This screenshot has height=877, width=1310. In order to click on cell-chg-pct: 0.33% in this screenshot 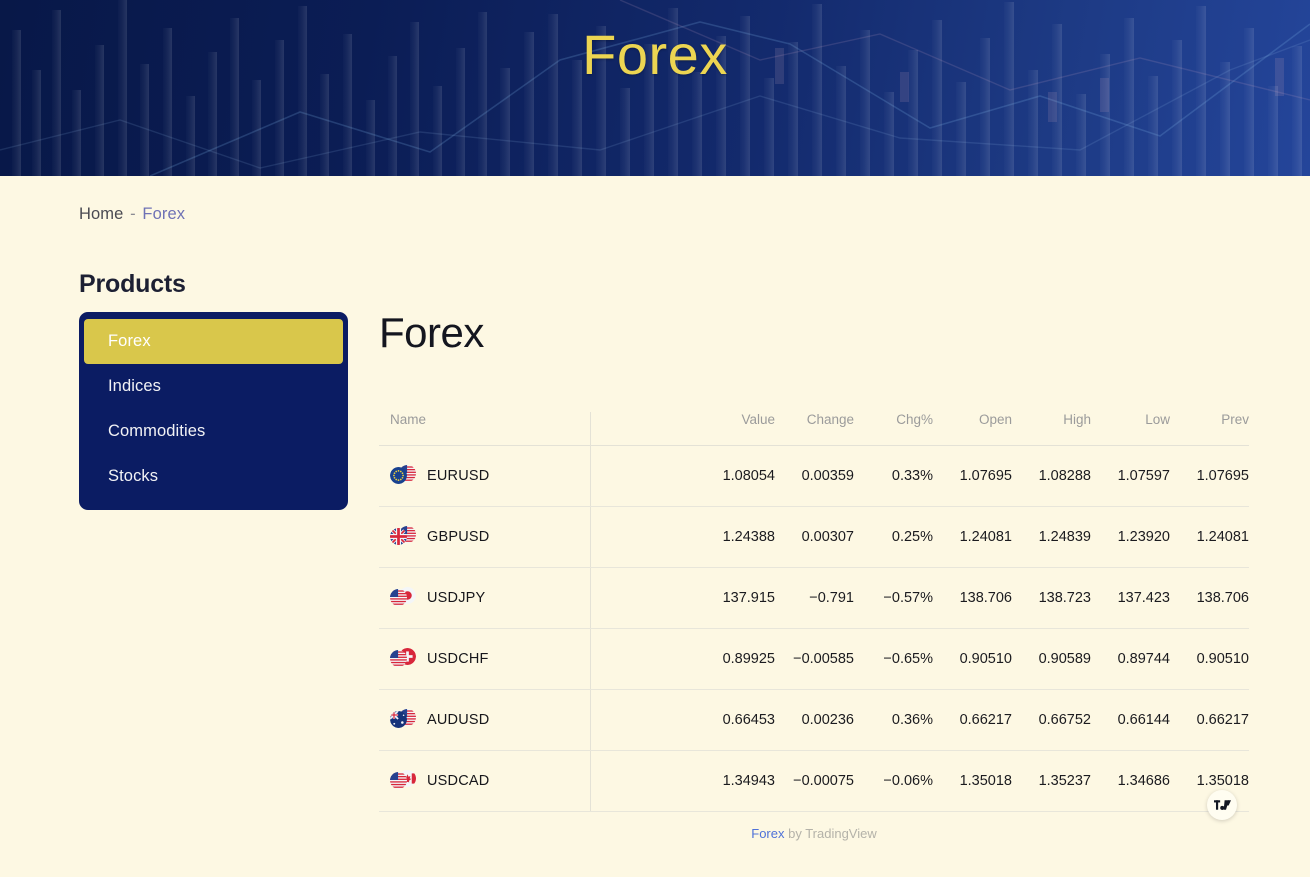, I will do `click(893, 476)`.